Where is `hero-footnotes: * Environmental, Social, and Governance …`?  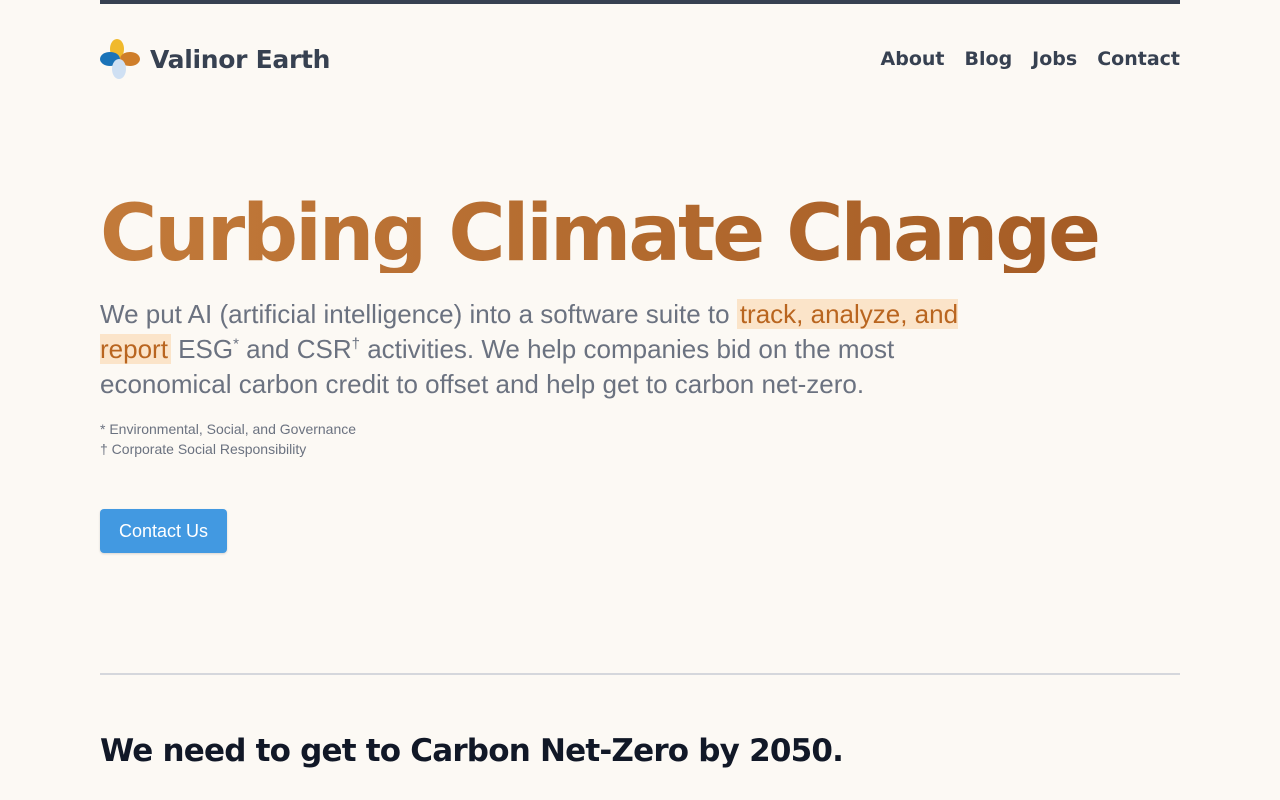 hero-footnotes: * Environmental, Social, and Governance … is located at coordinates (228, 439).